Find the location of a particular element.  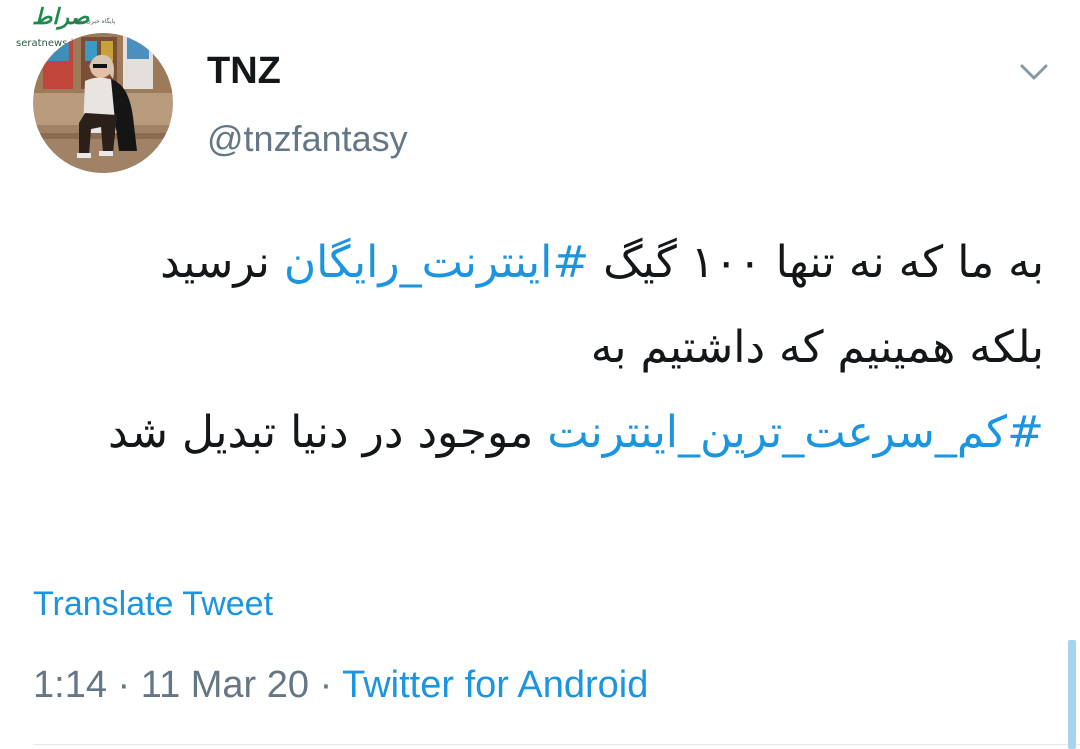

tweet-source-link: Twitter for Android is located at coordinates (495, 685).